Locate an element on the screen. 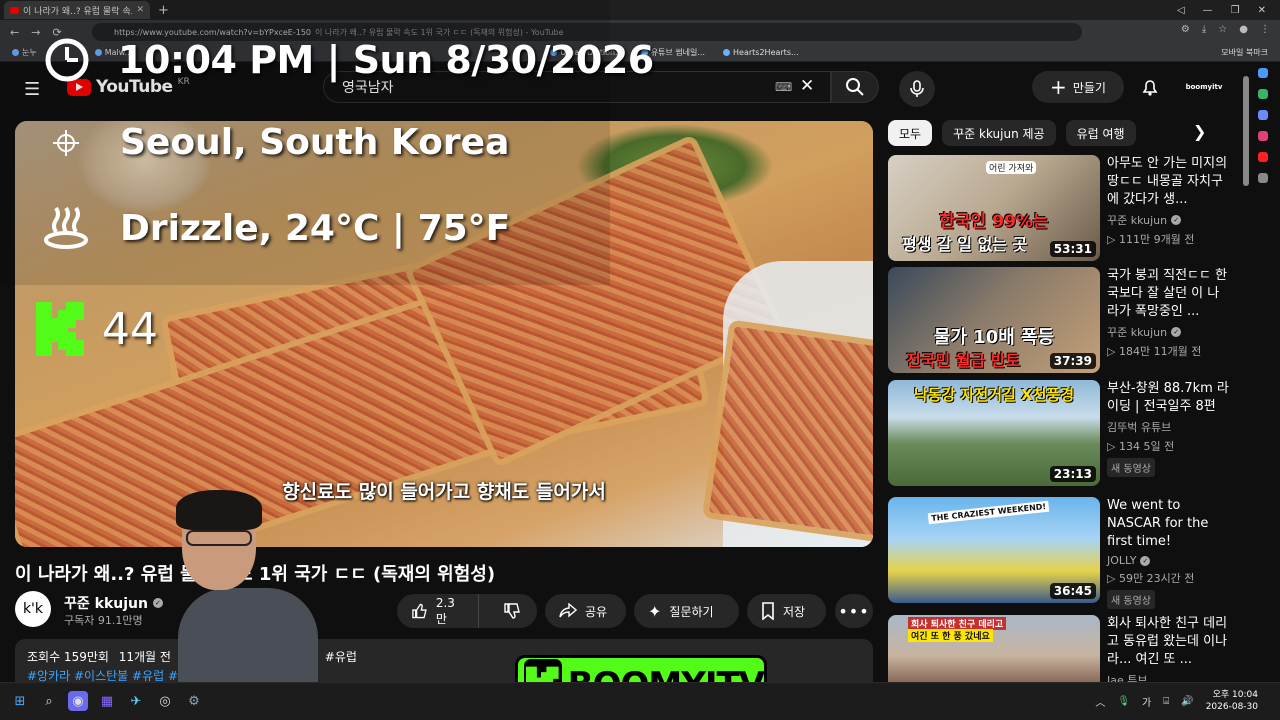  recommendation-meta: ▷ 111만 9개월 전 is located at coordinates (1151, 239).